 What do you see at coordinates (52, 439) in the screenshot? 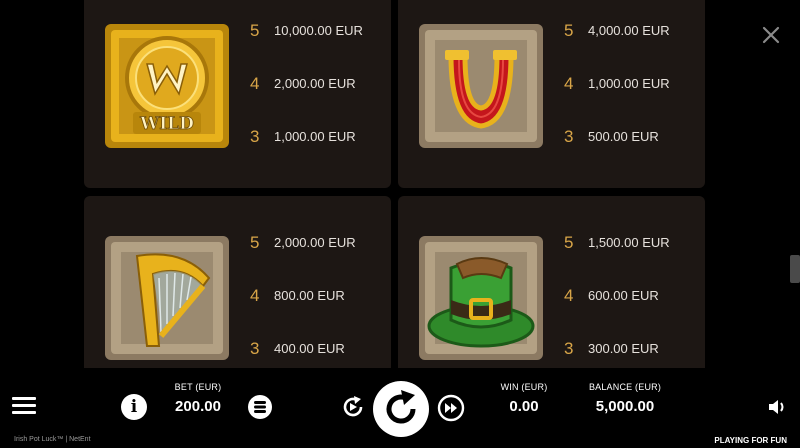
I see `game-info-text: Irish Pot Luck™ | NetEnt` at bounding box center [52, 439].